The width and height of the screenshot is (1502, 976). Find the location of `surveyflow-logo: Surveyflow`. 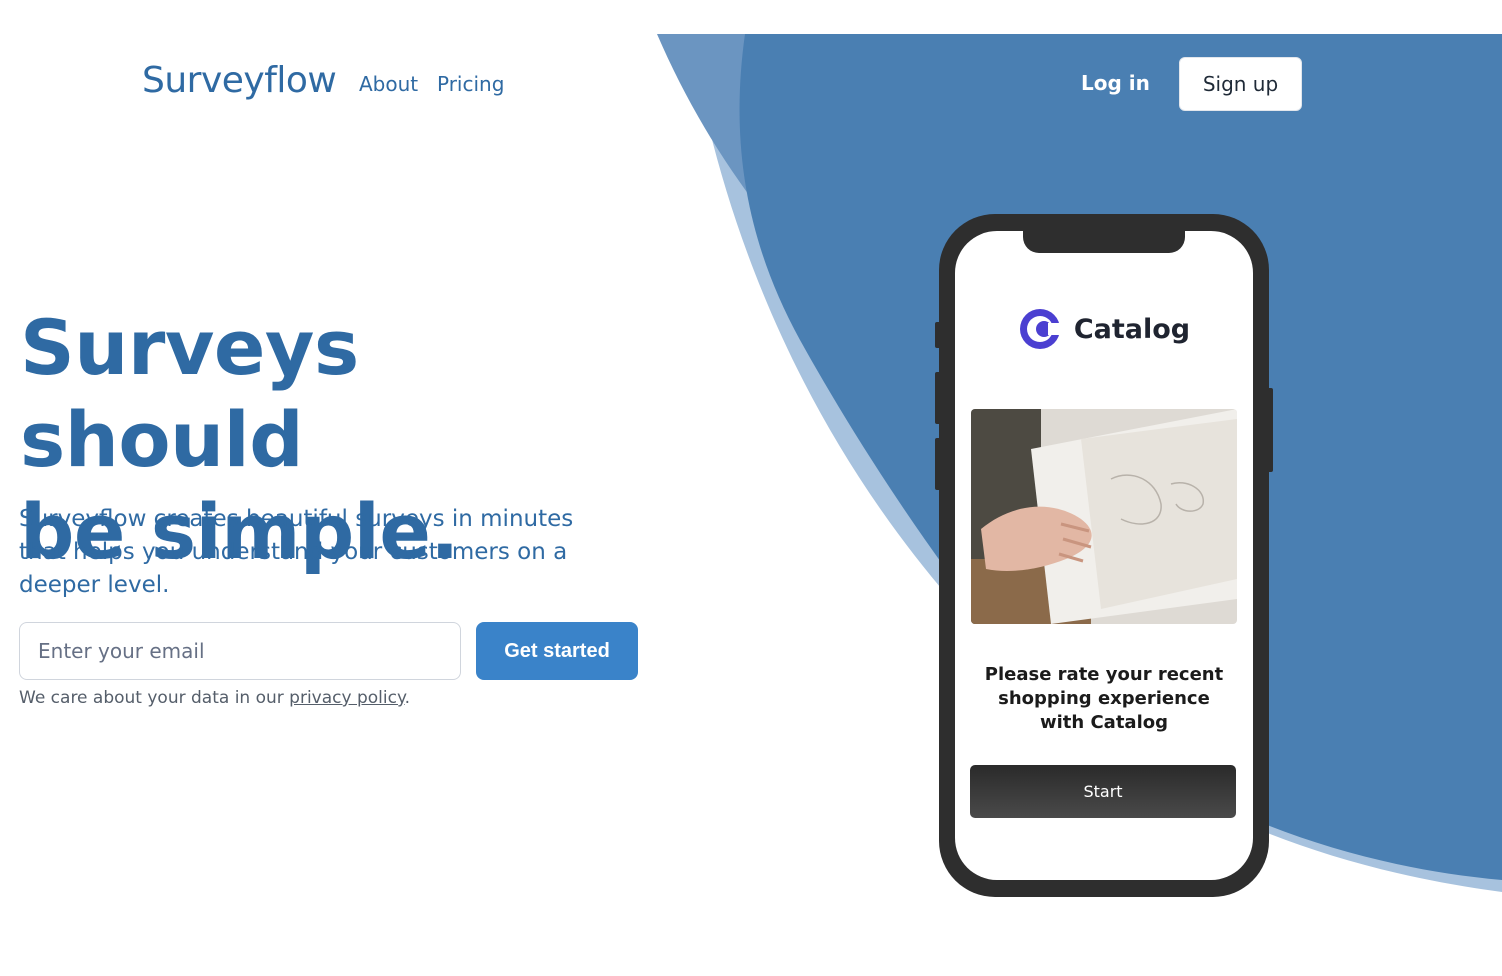

surveyflow-logo: Surveyflow is located at coordinates (239, 80).